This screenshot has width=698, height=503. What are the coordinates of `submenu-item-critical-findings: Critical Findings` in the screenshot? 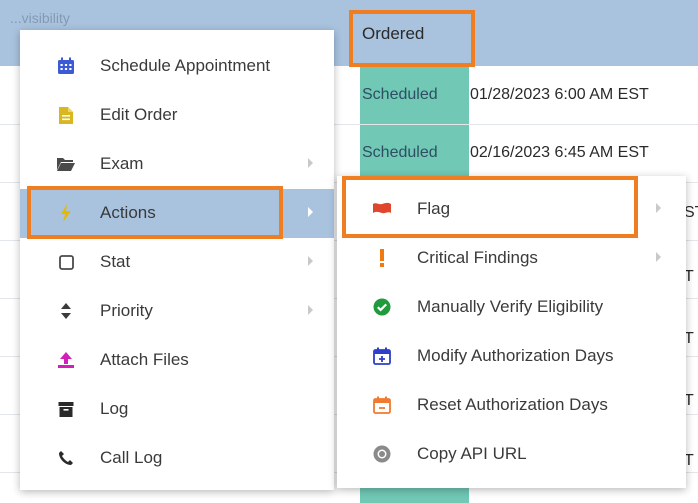 It's located at (511, 258).